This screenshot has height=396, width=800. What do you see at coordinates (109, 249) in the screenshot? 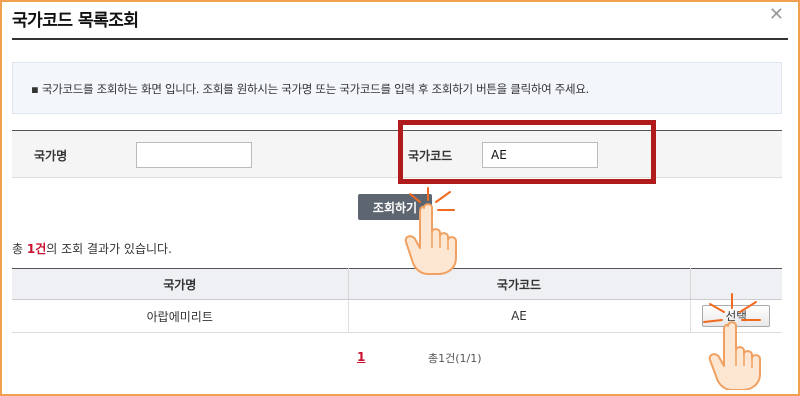
I see `result-suffix: 의 조회 결과가 있습니다.` at bounding box center [109, 249].